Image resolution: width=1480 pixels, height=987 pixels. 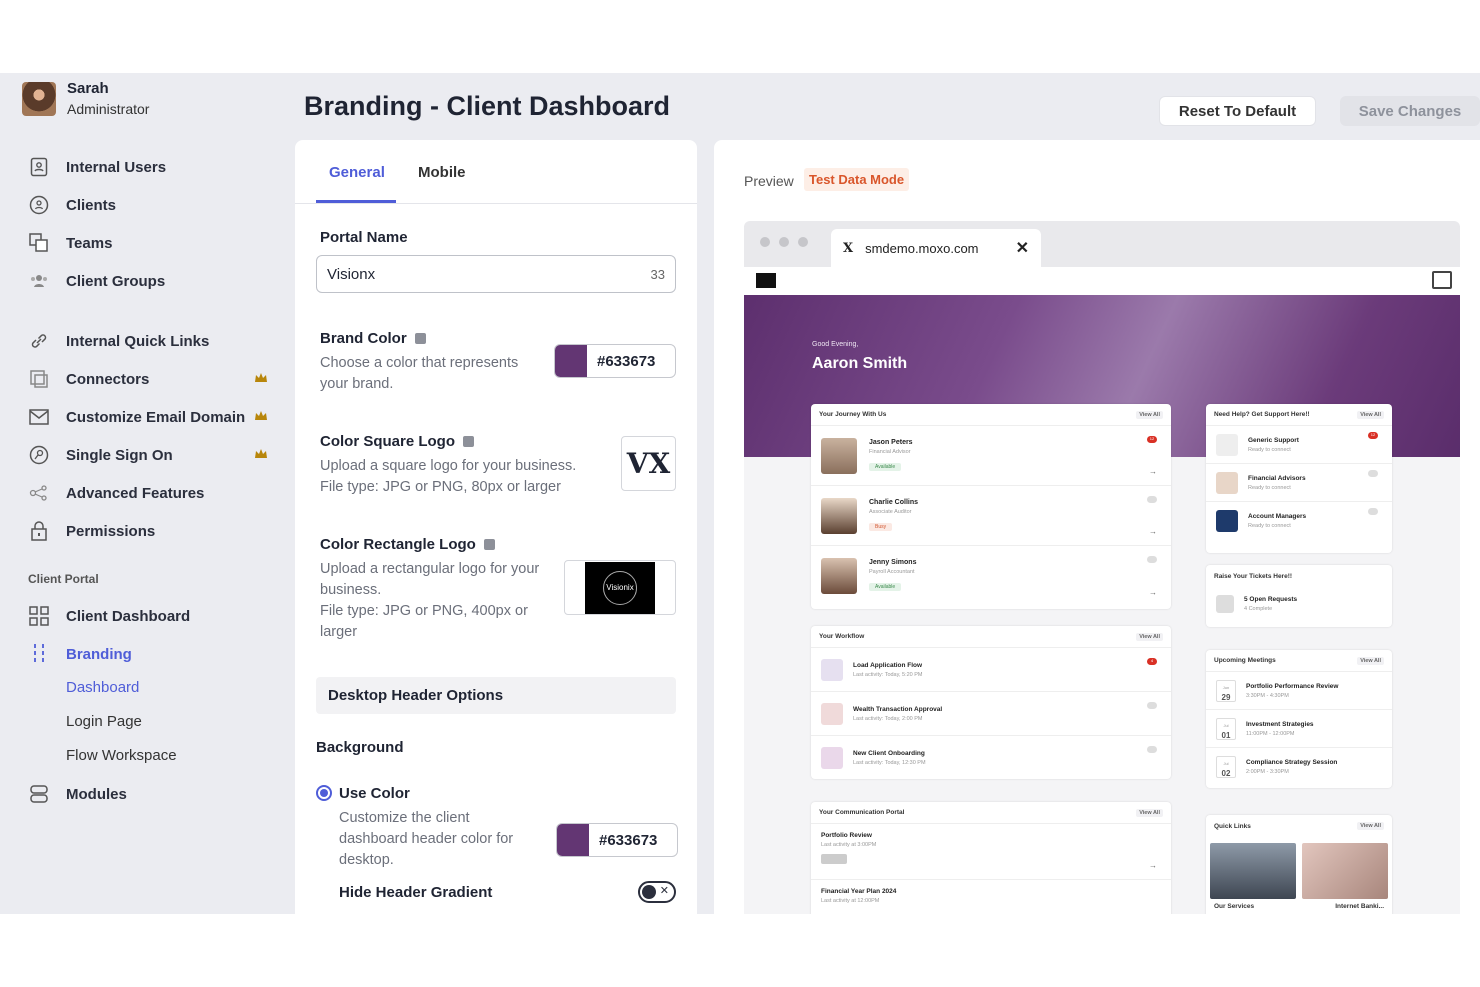 What do you see at coordinates (102, 687) in the screenshot?
I see `sidebar-subitem-dashboard: Dashboard` at bounding box center [102, 687].